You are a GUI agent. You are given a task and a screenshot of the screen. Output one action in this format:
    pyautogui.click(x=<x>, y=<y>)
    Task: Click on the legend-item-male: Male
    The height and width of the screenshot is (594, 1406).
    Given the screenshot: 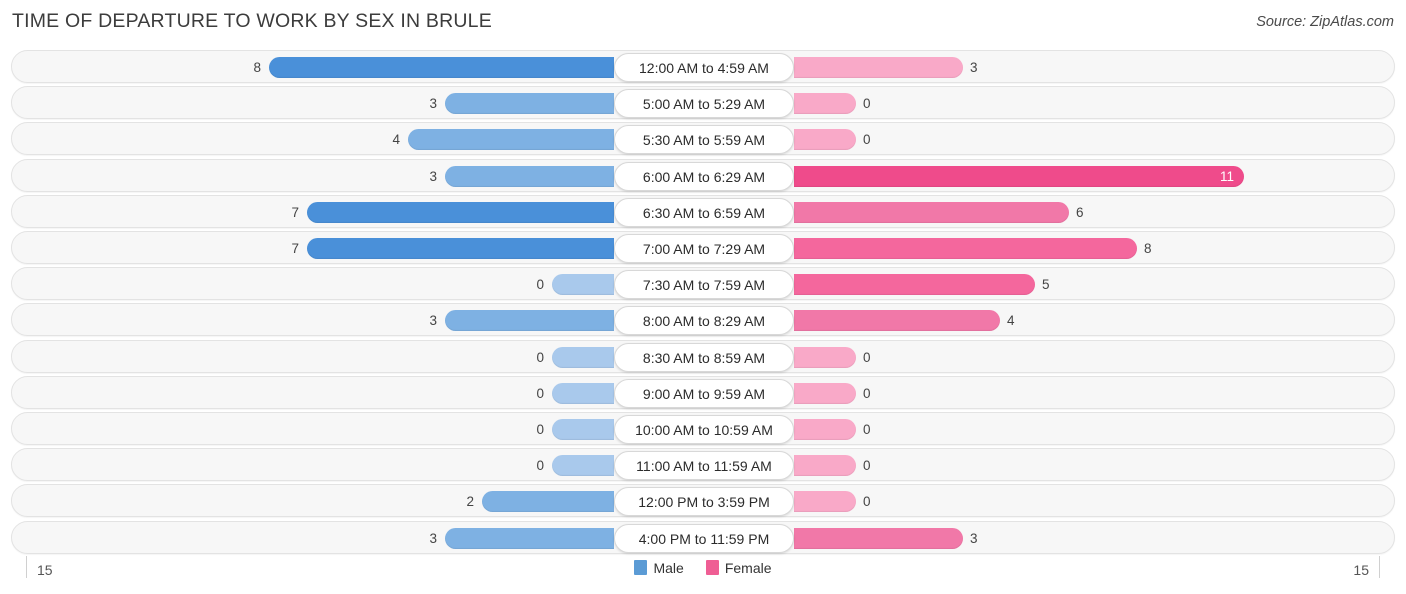 What is the action you would take?
    pyautogui.click(x=659, y=568)
    